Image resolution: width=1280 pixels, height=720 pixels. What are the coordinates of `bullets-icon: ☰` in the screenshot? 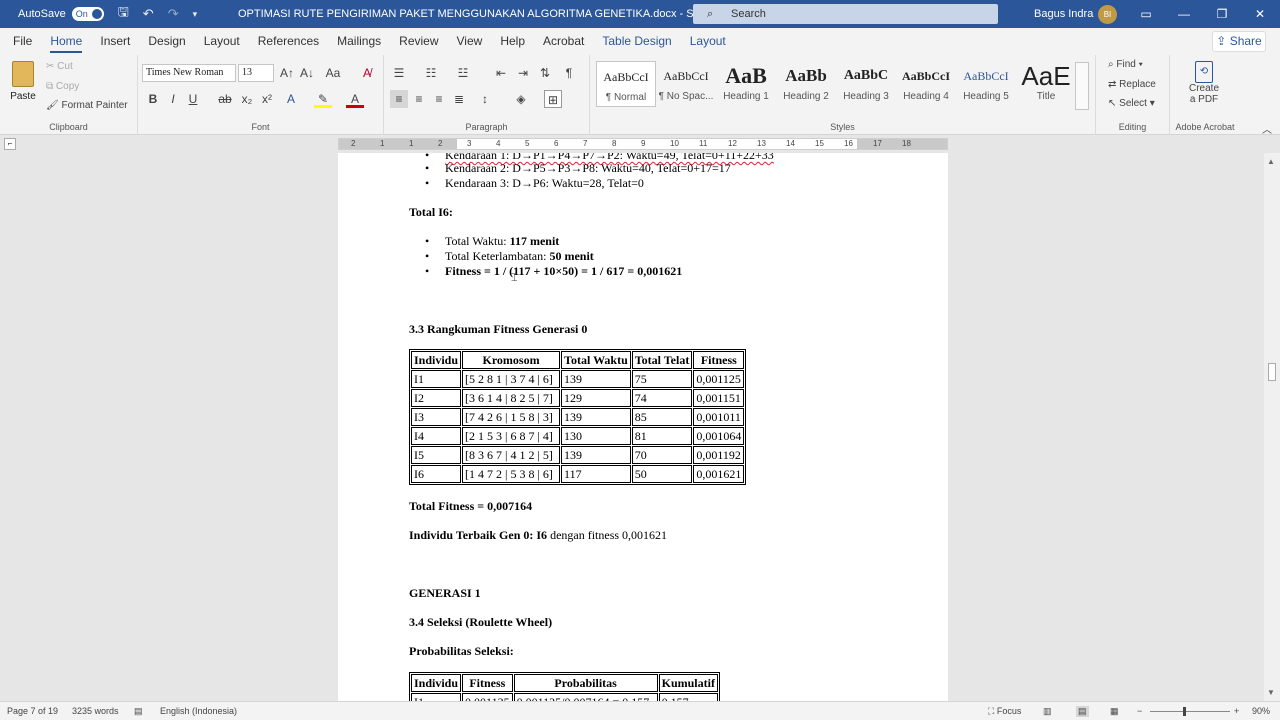 It's located at (399, 73).